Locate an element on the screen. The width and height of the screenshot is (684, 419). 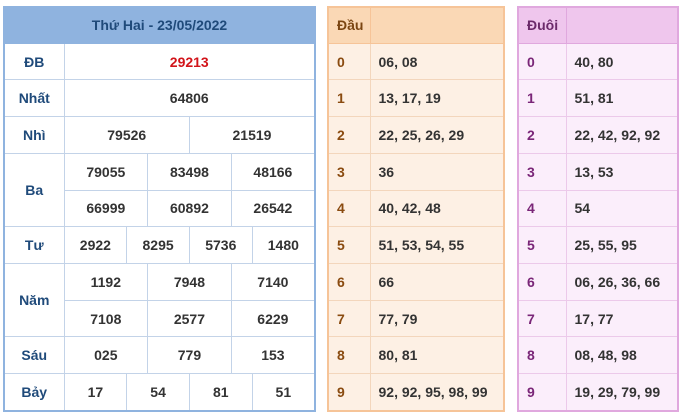
tail-numbers: 40, 80 is located at coordinates (622, 61).